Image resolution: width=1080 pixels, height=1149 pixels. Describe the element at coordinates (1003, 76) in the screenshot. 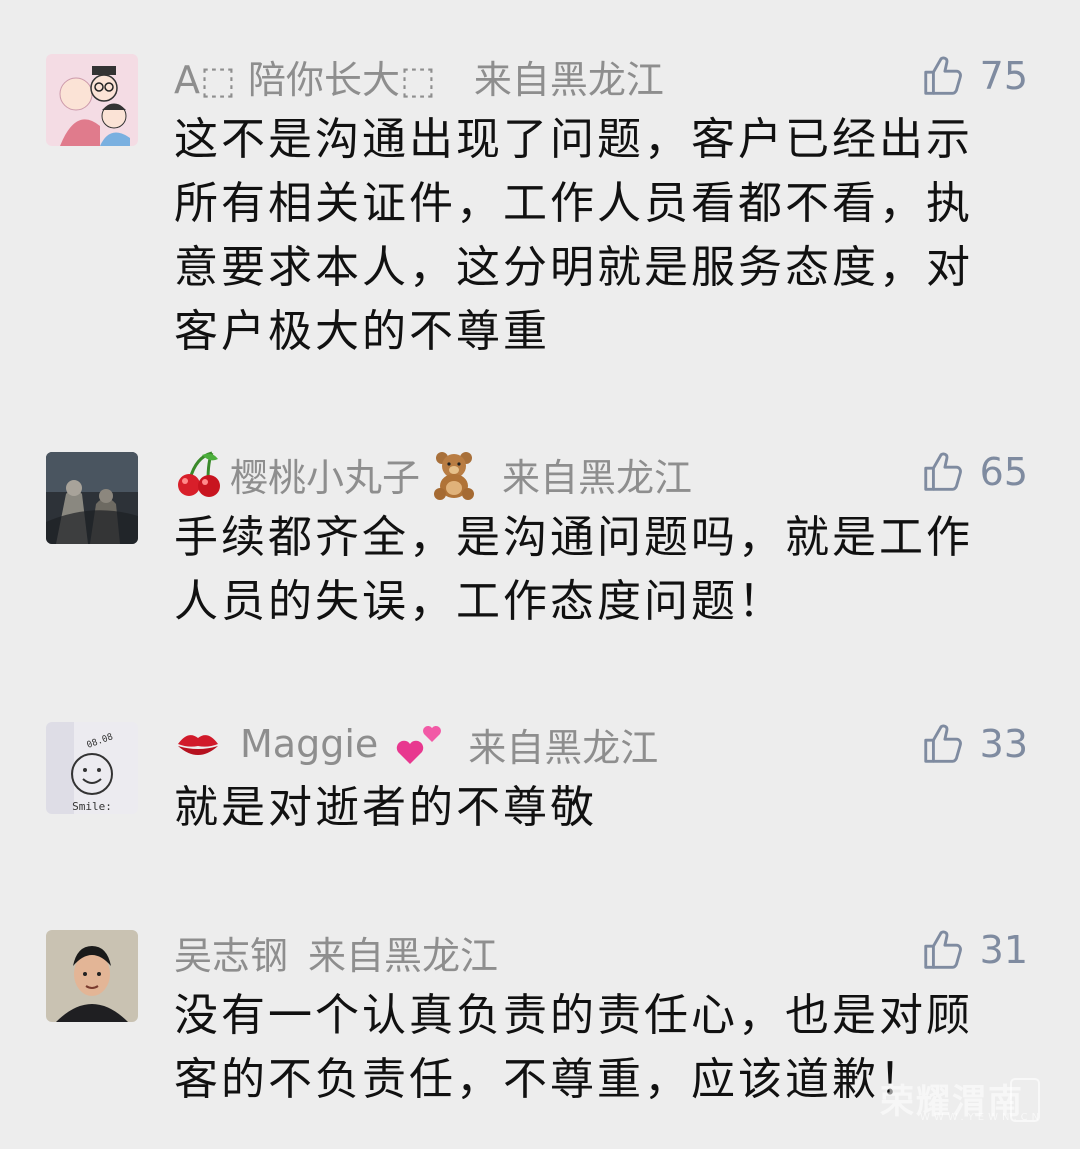

I see `like-count: 75` at that location.